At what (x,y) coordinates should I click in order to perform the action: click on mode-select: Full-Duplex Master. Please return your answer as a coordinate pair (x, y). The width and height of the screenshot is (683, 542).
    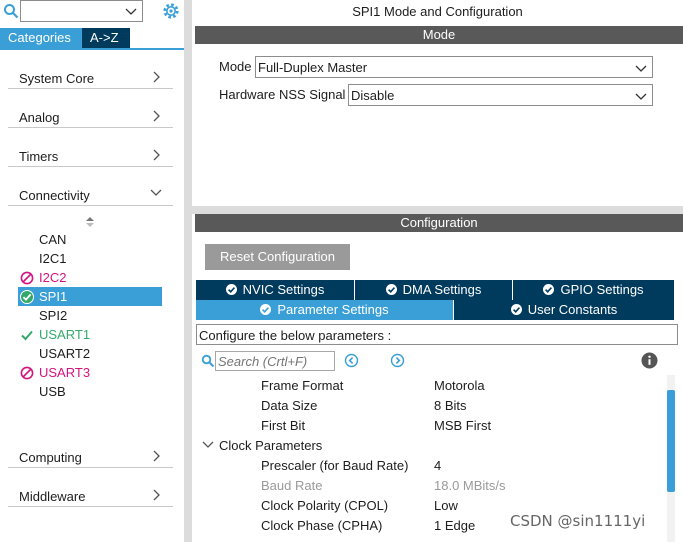
    Looking at the image, I should click on (454, 67).